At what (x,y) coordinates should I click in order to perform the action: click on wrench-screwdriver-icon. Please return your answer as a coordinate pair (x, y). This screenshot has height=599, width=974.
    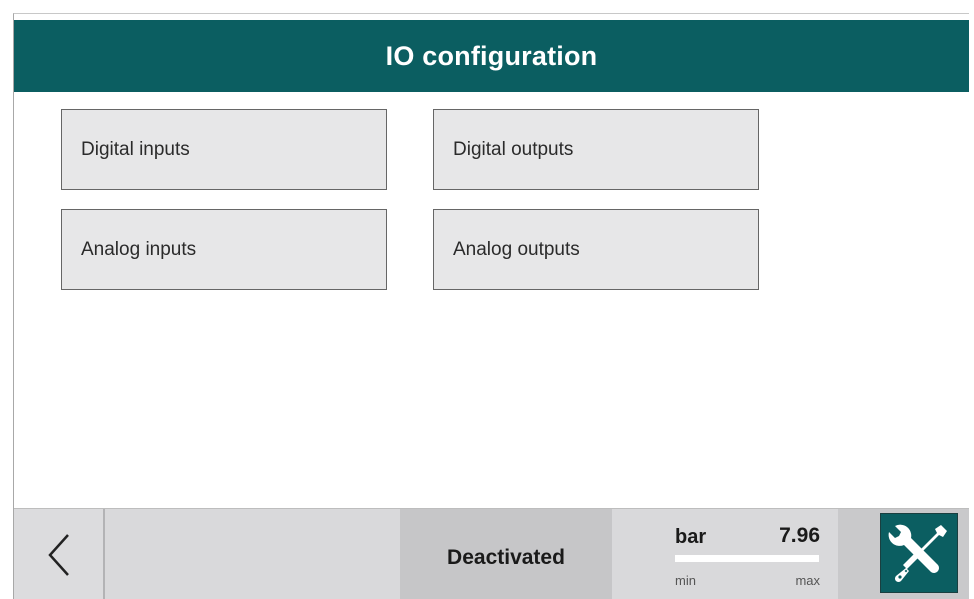
    Looking at the image, I should click on (917, 553).